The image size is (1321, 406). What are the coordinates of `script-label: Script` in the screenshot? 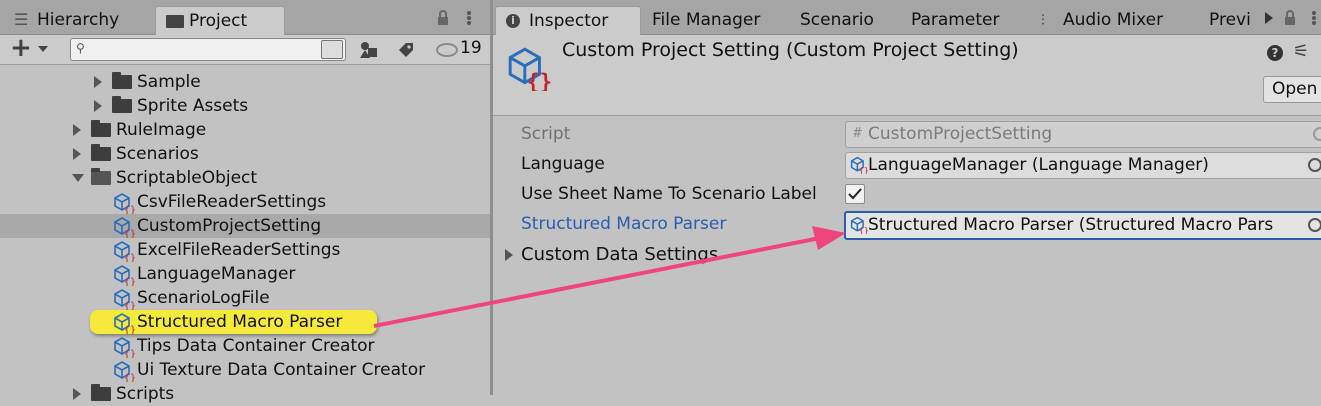 It's located at (546, 134).